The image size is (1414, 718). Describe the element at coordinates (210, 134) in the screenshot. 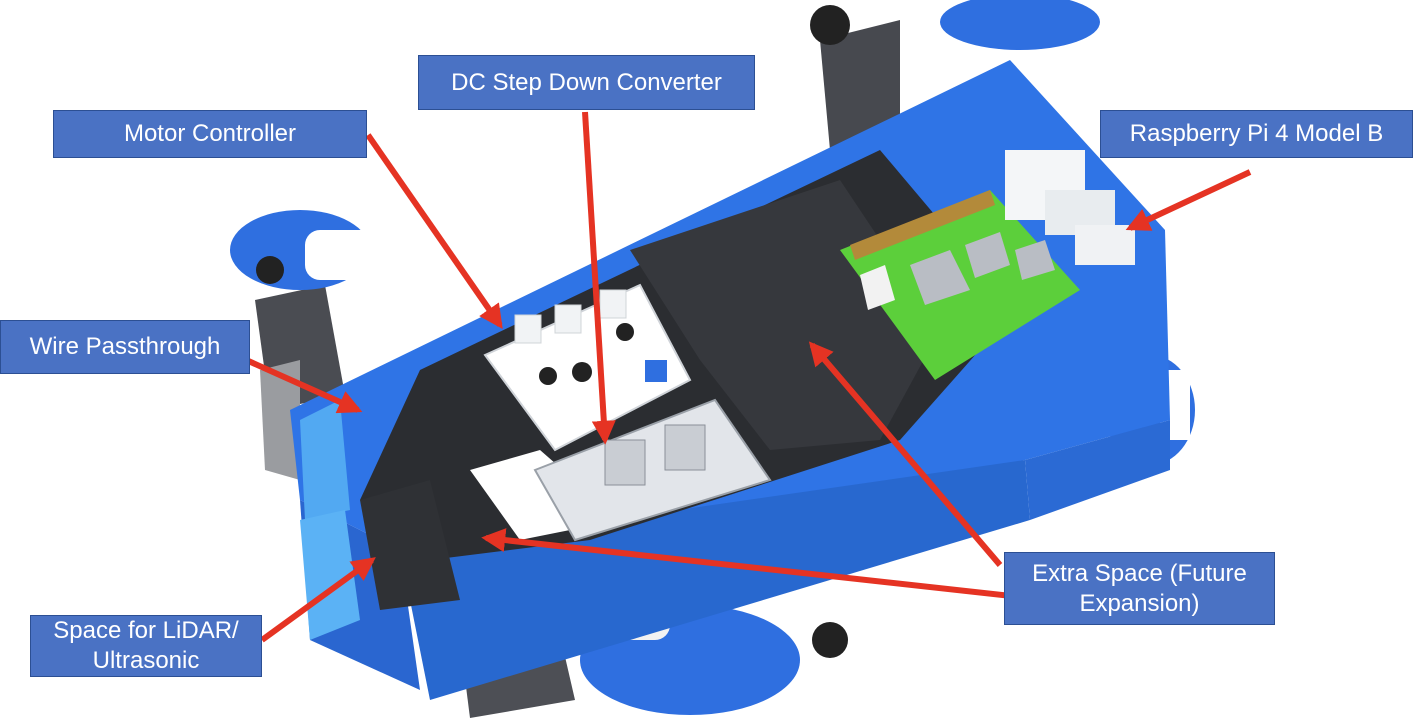

I see `callout-motor-controller: Motor Controller` at that location.